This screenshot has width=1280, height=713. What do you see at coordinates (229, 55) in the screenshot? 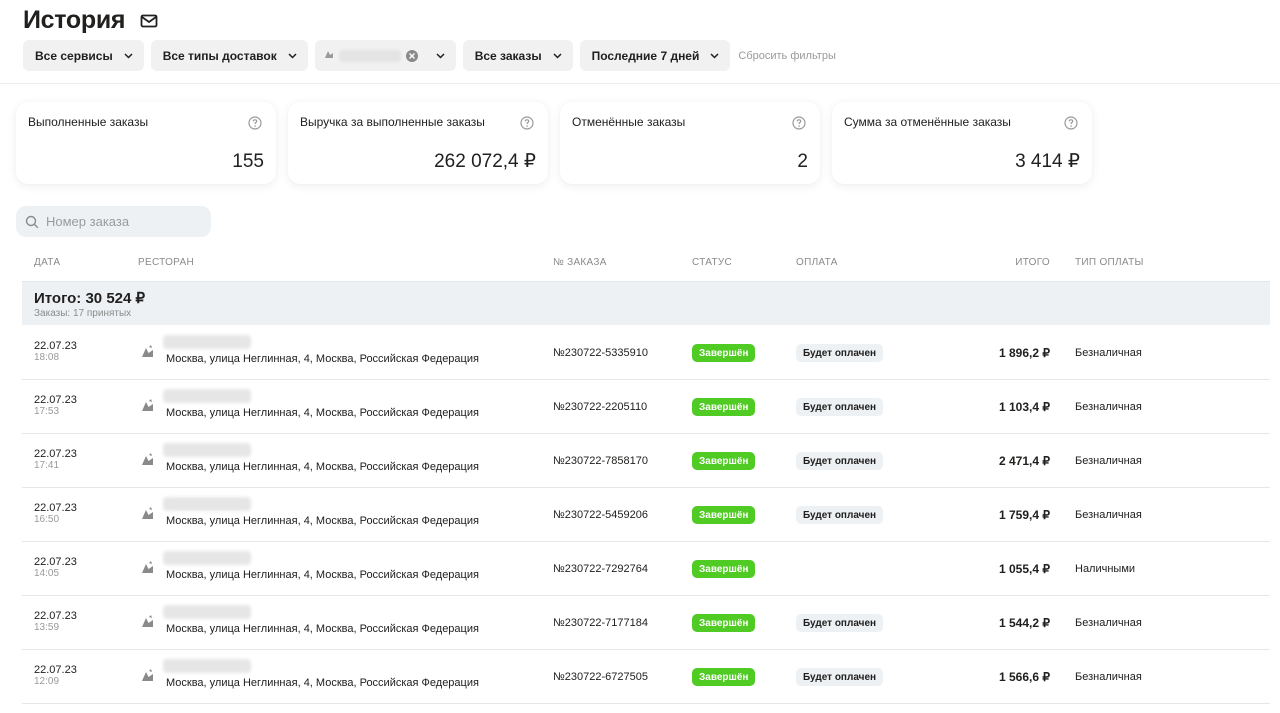
I see `delivery-types-filter: Все типы доставок` at bounding box center [229, 55].